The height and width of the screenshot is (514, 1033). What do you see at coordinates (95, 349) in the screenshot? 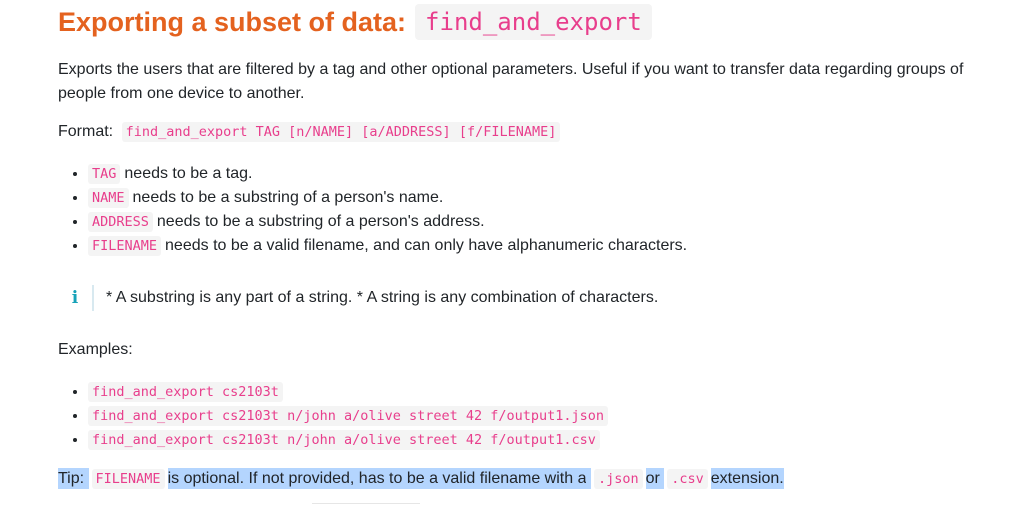
I see `examples-label: Examples:` at bounding box center [95, 349].